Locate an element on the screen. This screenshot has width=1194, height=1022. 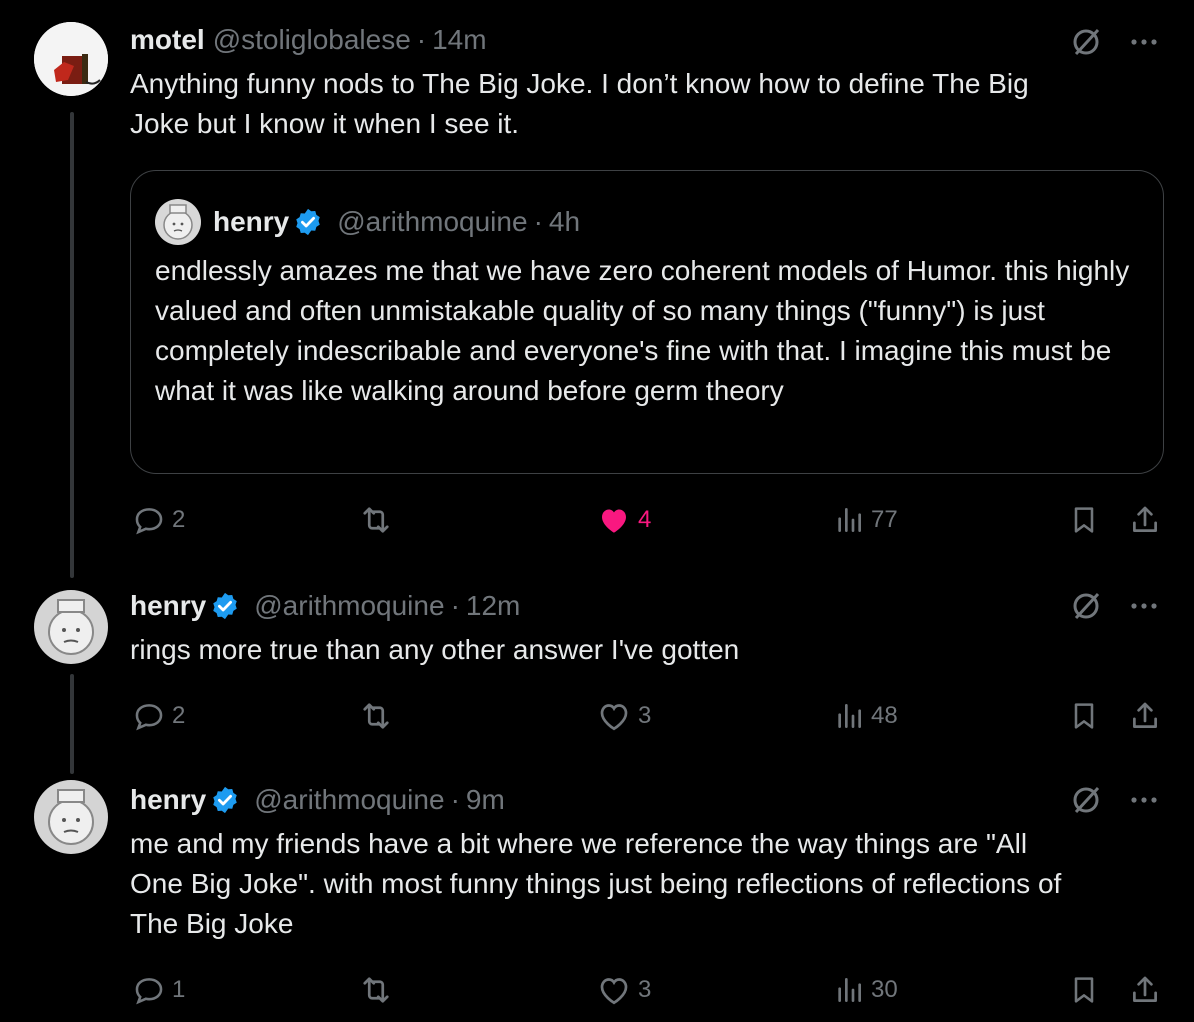
tweet-header: henry @arithmoquine · 9m is located at coordinates (317, 800).